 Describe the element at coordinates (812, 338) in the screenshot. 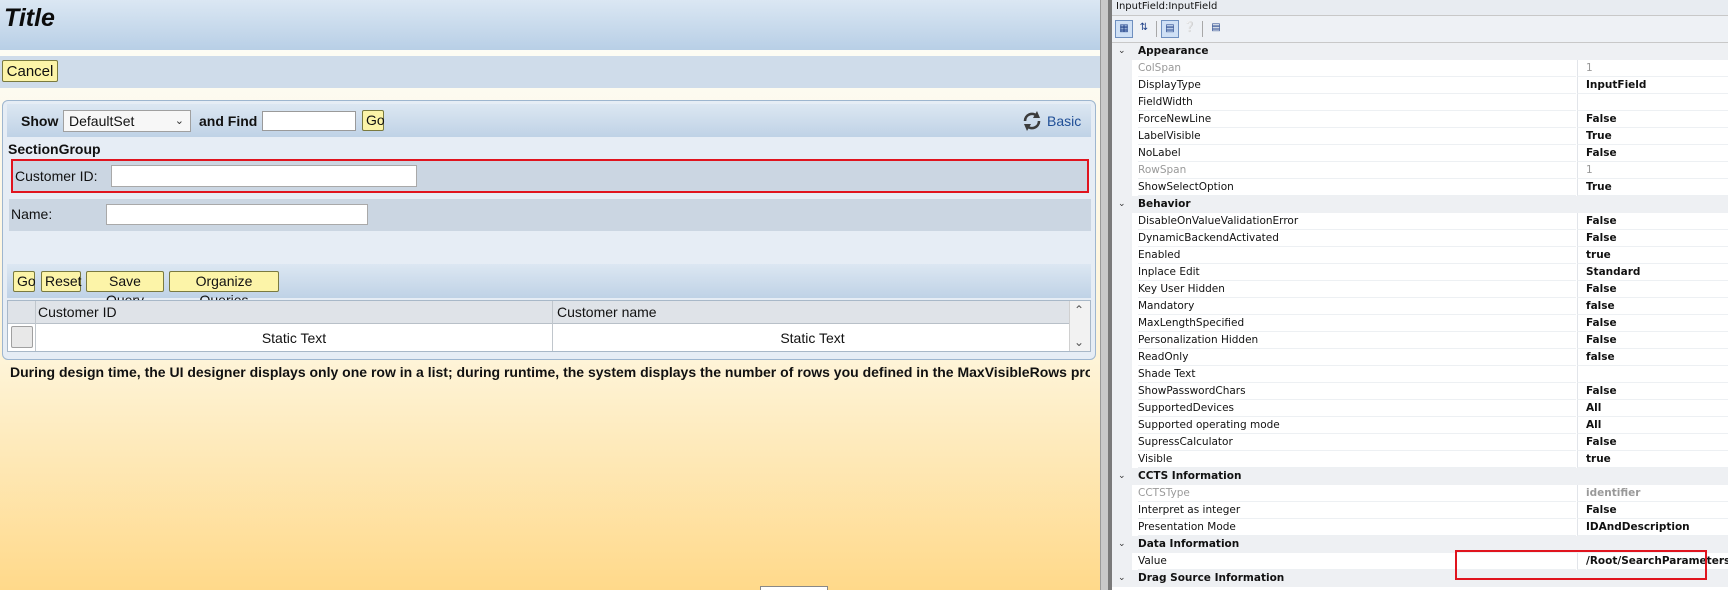

I see `table-cell: Static Text` at that location.